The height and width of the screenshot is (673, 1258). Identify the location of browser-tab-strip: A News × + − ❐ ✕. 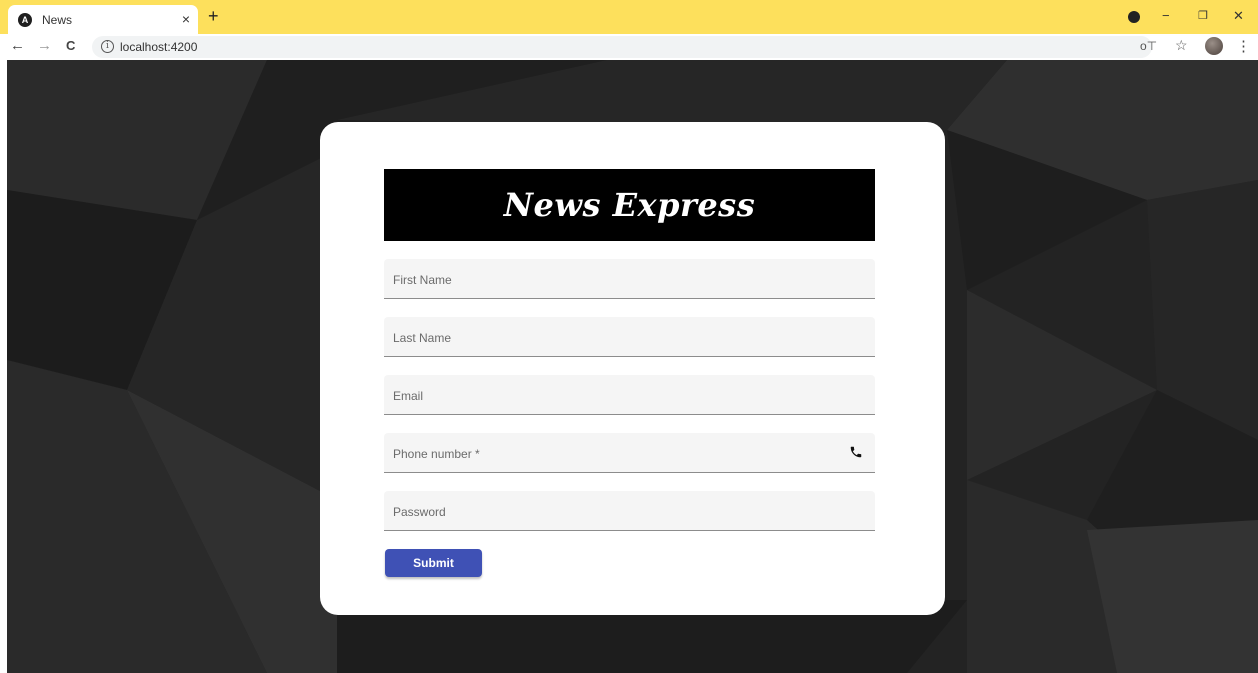
(629, 17).